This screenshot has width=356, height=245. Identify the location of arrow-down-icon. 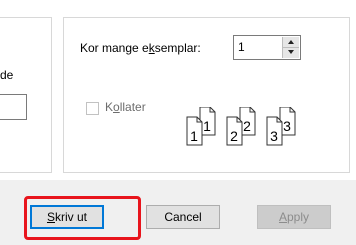
(291, 52).